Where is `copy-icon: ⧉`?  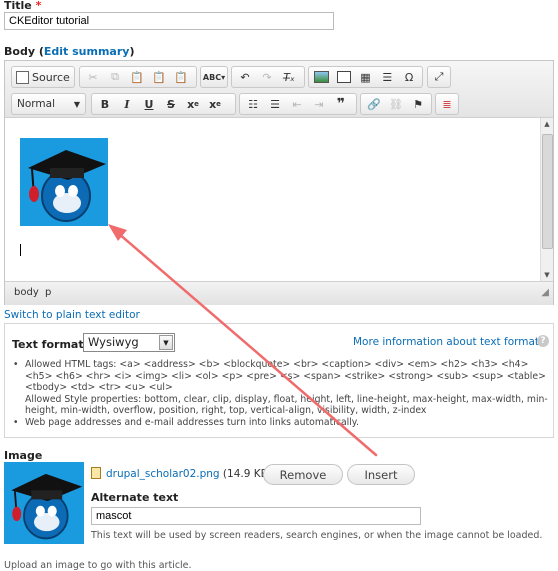 copy-icon: ⧉ is located at coordinates (115, 77).